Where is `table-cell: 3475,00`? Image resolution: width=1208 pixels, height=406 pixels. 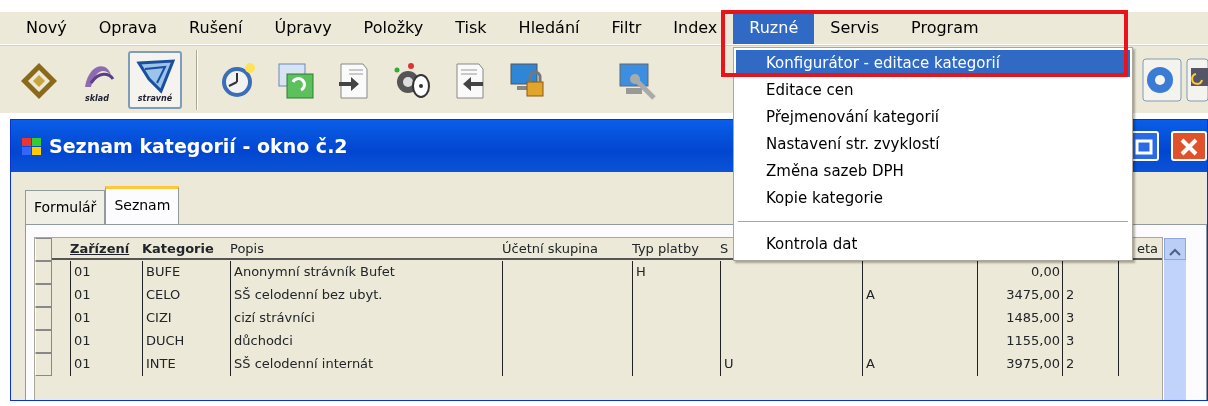
table-cell: 3475,00 is located at coordinates (1019, 295).